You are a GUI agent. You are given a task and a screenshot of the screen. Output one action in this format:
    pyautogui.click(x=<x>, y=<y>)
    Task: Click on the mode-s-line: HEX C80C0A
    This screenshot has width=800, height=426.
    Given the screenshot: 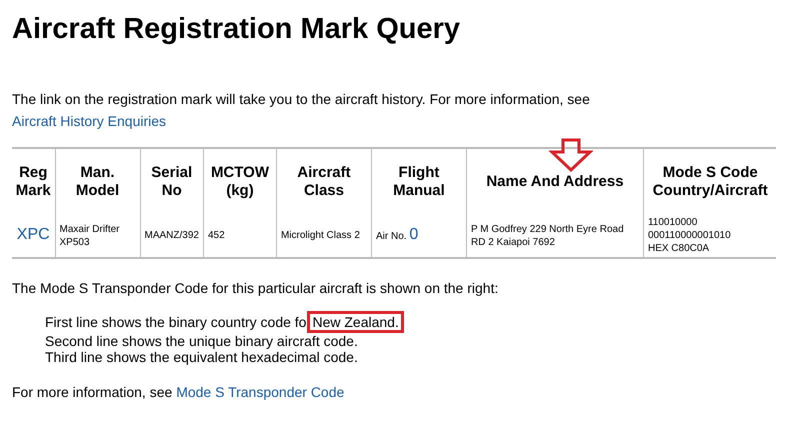 What is the action you would take?
    pyautogui.click(x=679, y=248)
    